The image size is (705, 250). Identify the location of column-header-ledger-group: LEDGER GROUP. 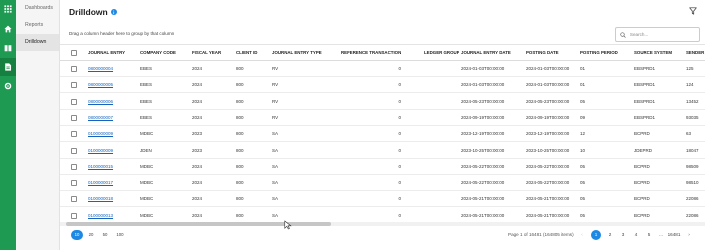
(441, 53).